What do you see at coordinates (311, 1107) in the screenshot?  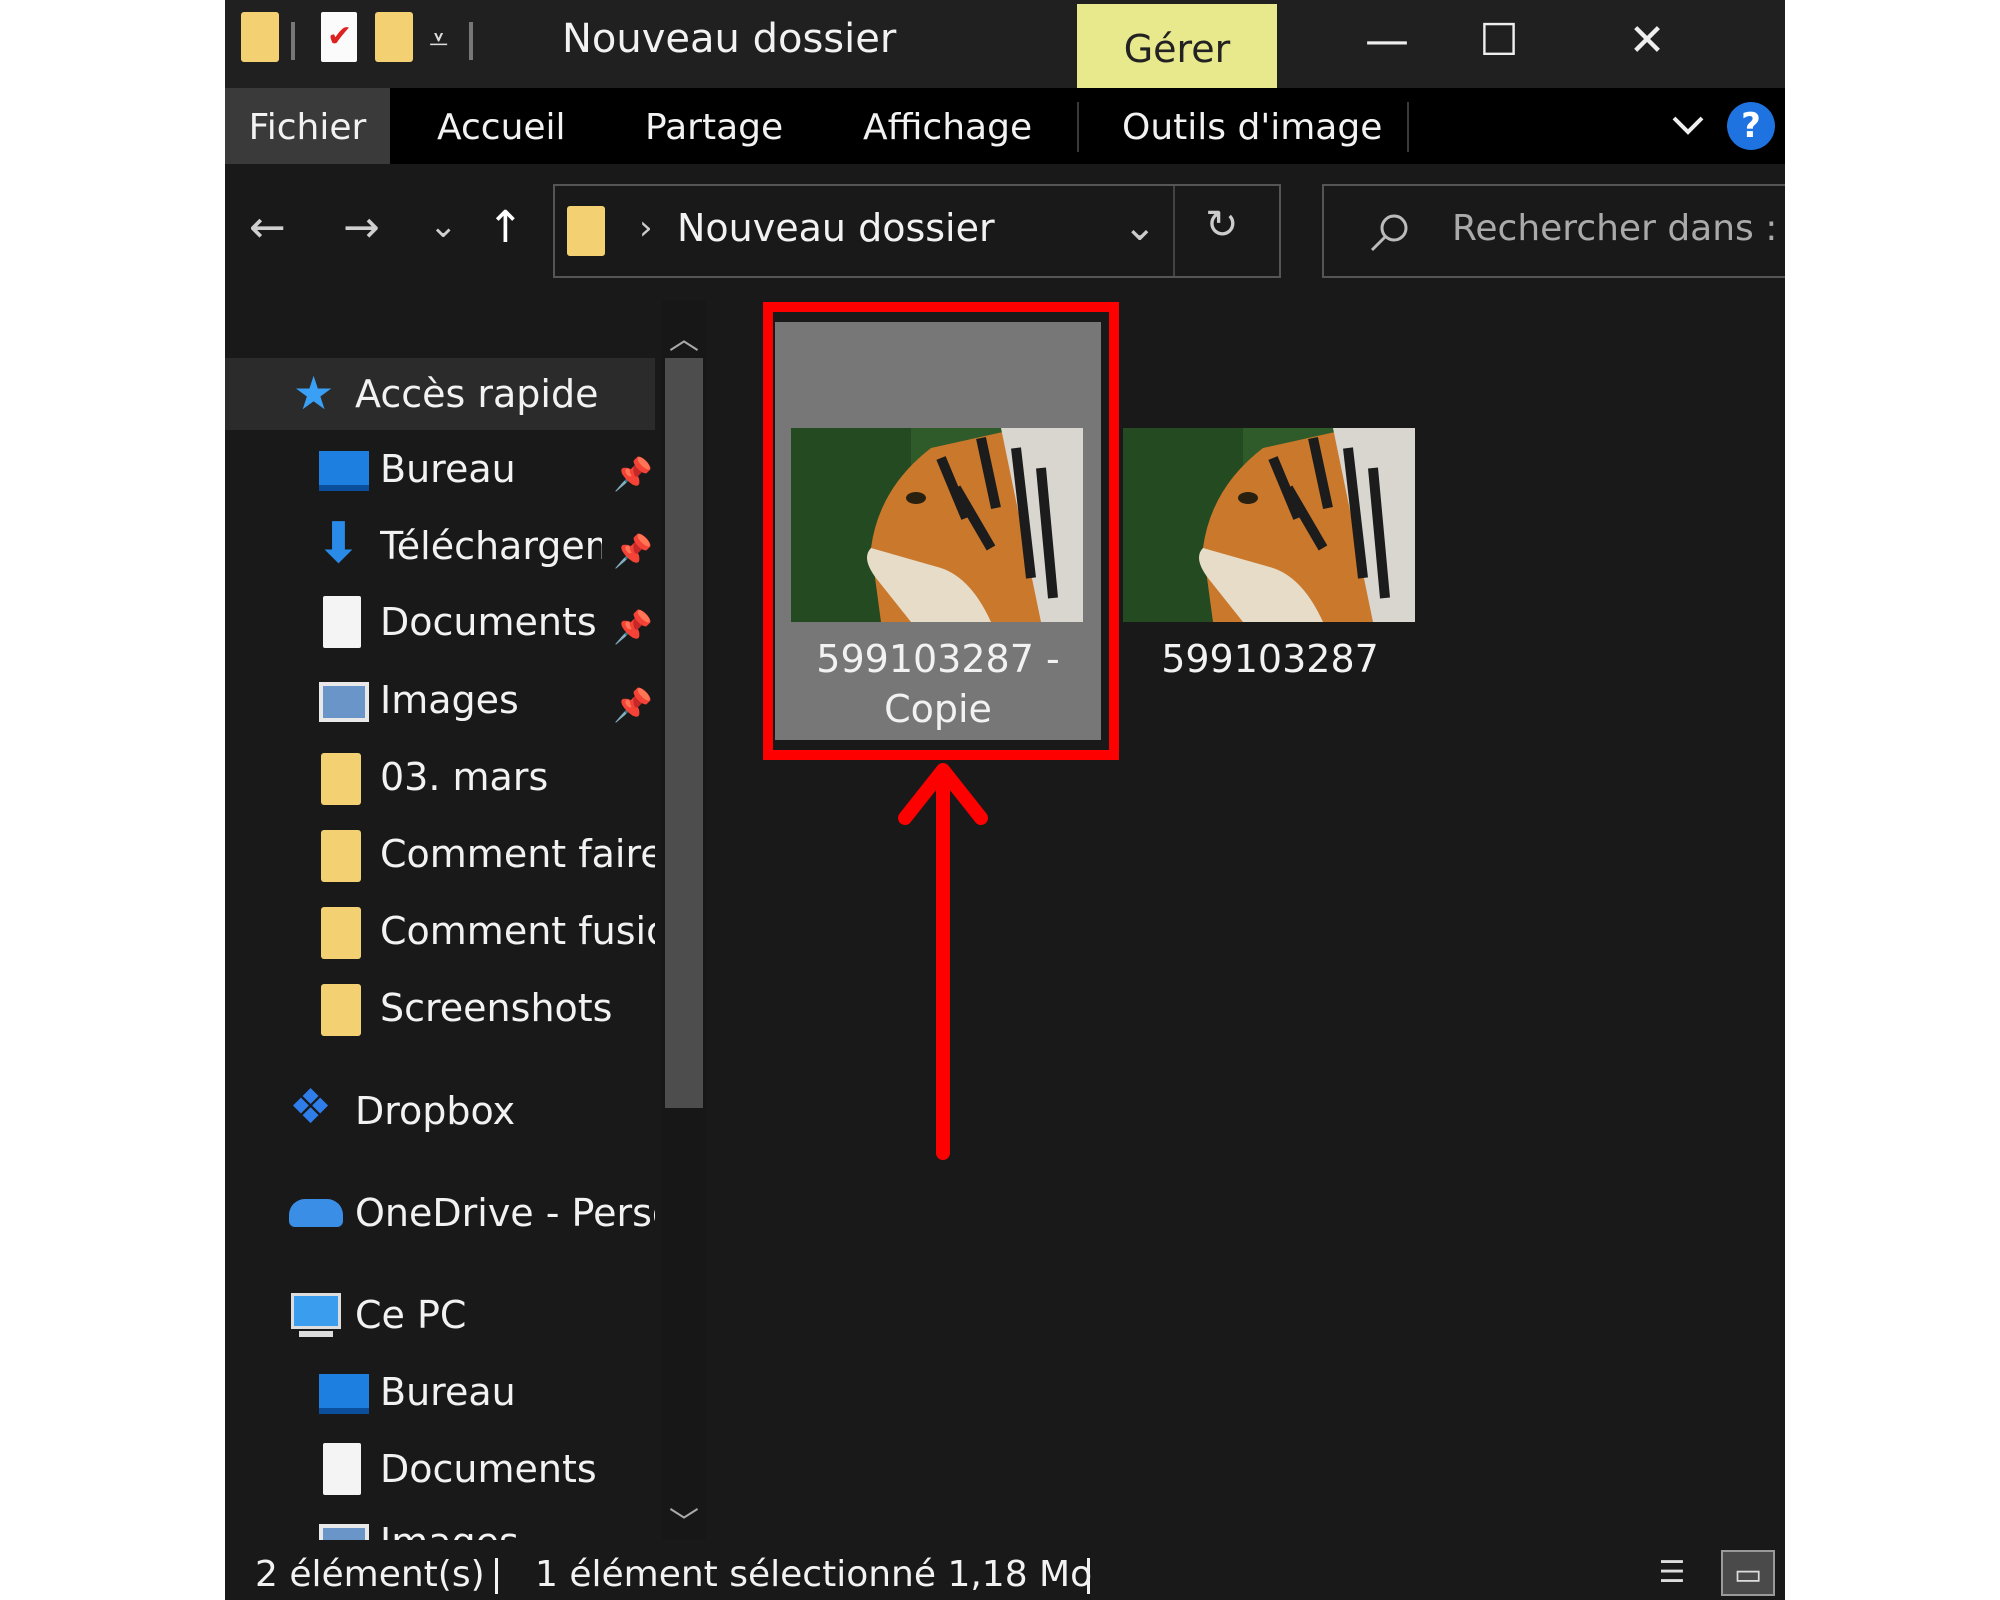 I see `dropbox-icon: ❖` at bounding box center [311, 1107].